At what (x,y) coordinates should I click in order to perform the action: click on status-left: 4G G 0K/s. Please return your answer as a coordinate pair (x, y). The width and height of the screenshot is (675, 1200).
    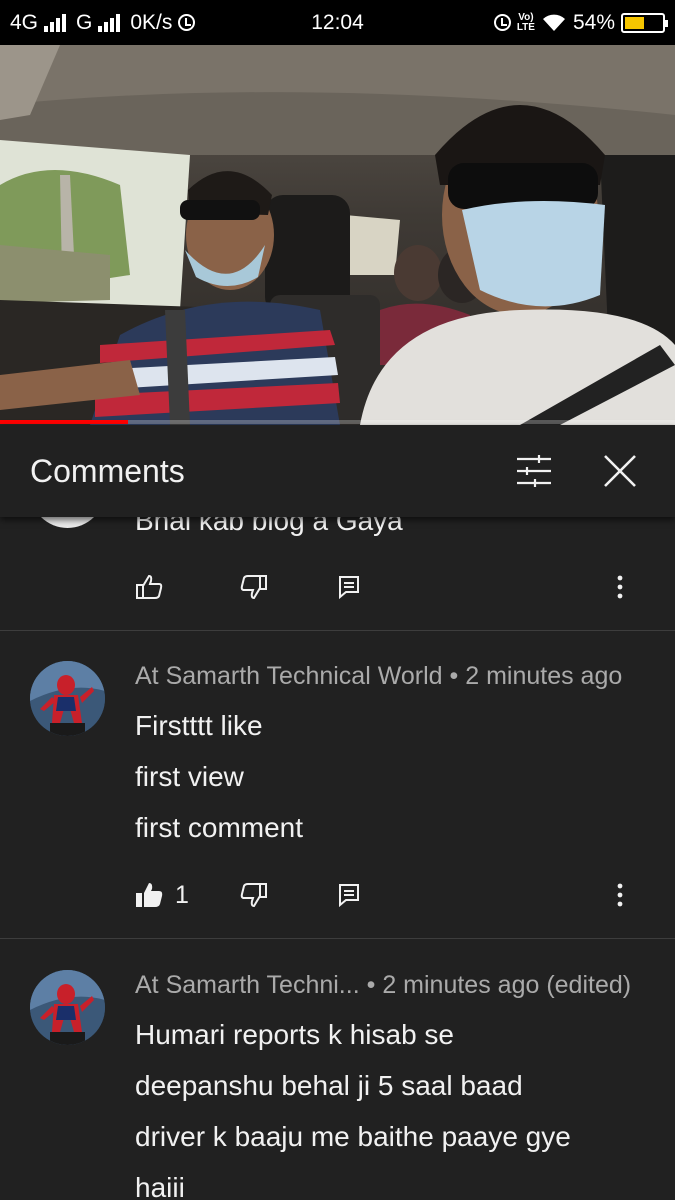
    Looking at the image, I should click on (103, 22).